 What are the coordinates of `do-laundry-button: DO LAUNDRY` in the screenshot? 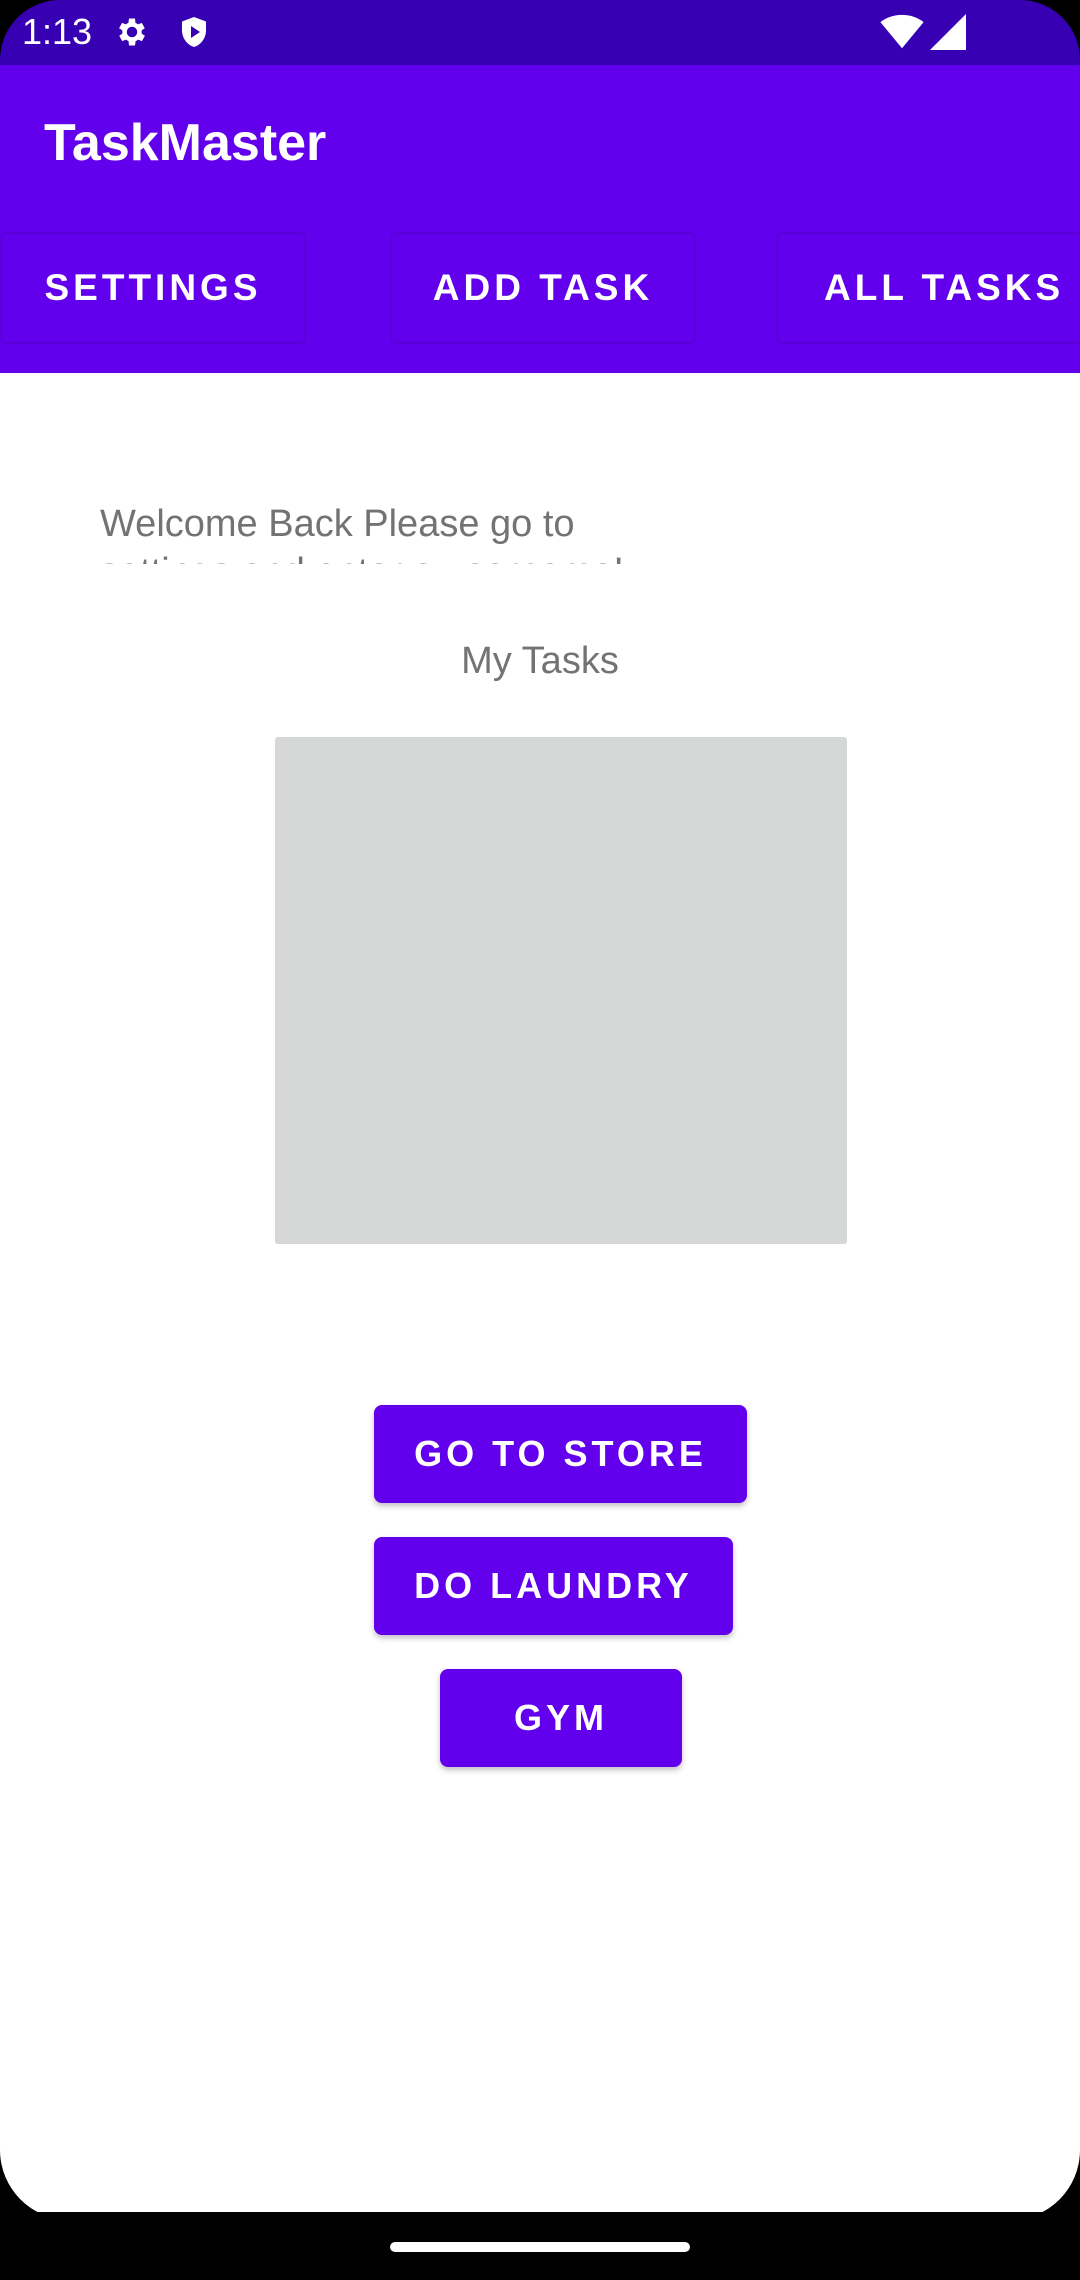 It's located at (553, 1586).